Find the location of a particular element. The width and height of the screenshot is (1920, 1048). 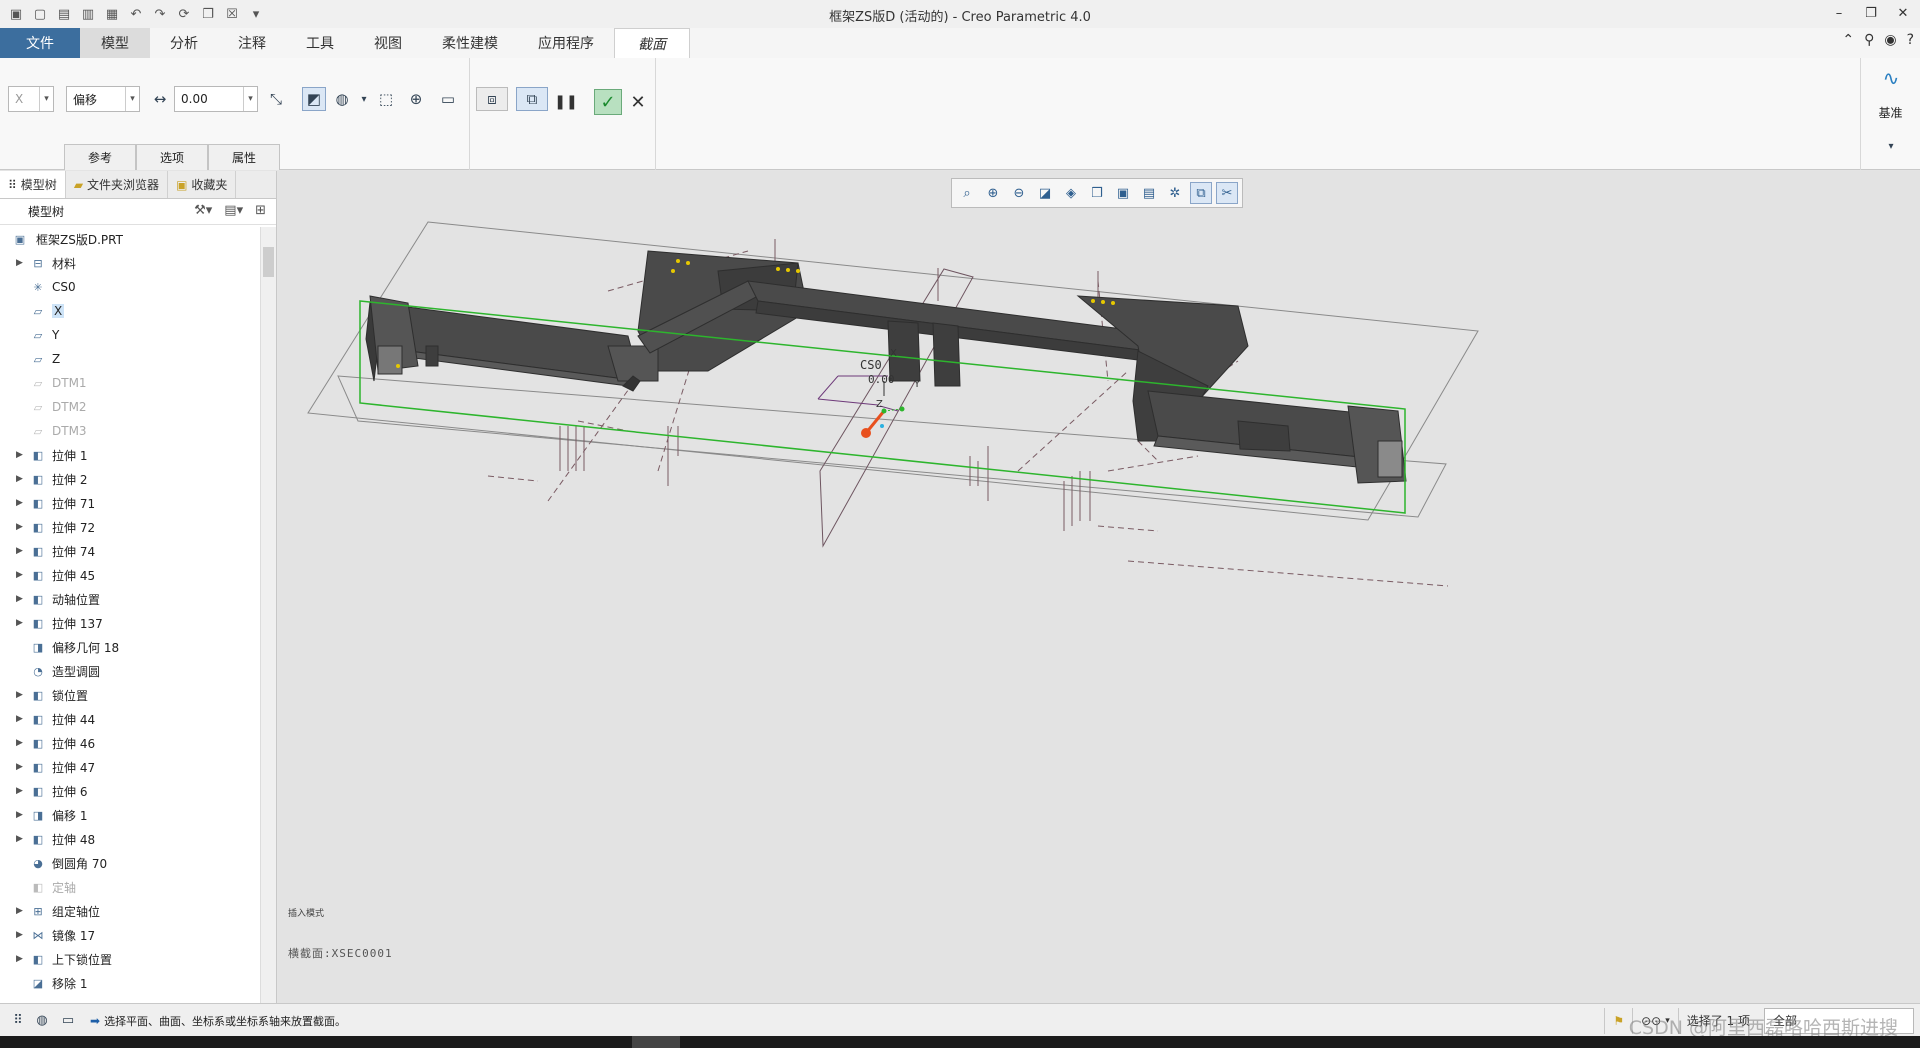

tree-item: ▶ ⊟ 材料 is located at coordinates (127, 263).